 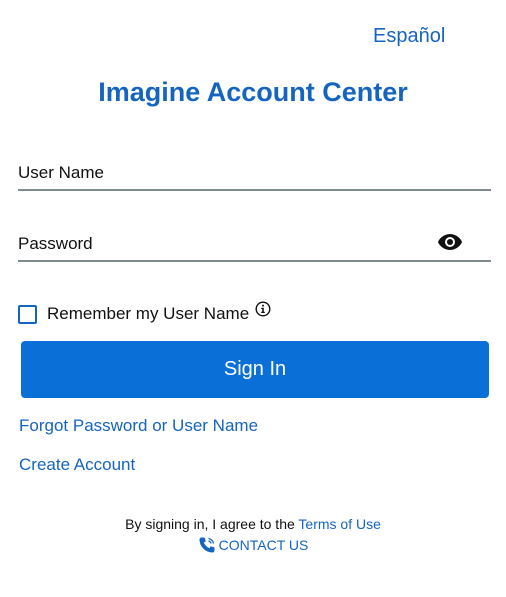 I want to click on phone-icon, so click(x=207, y=545).